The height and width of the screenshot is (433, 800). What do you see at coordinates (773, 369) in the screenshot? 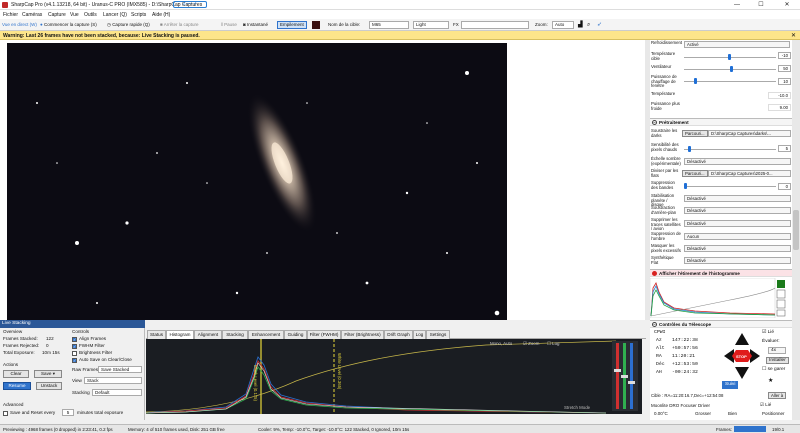
I see `park-checkbox: ☐ se garer` at bounding box center [773, 369].